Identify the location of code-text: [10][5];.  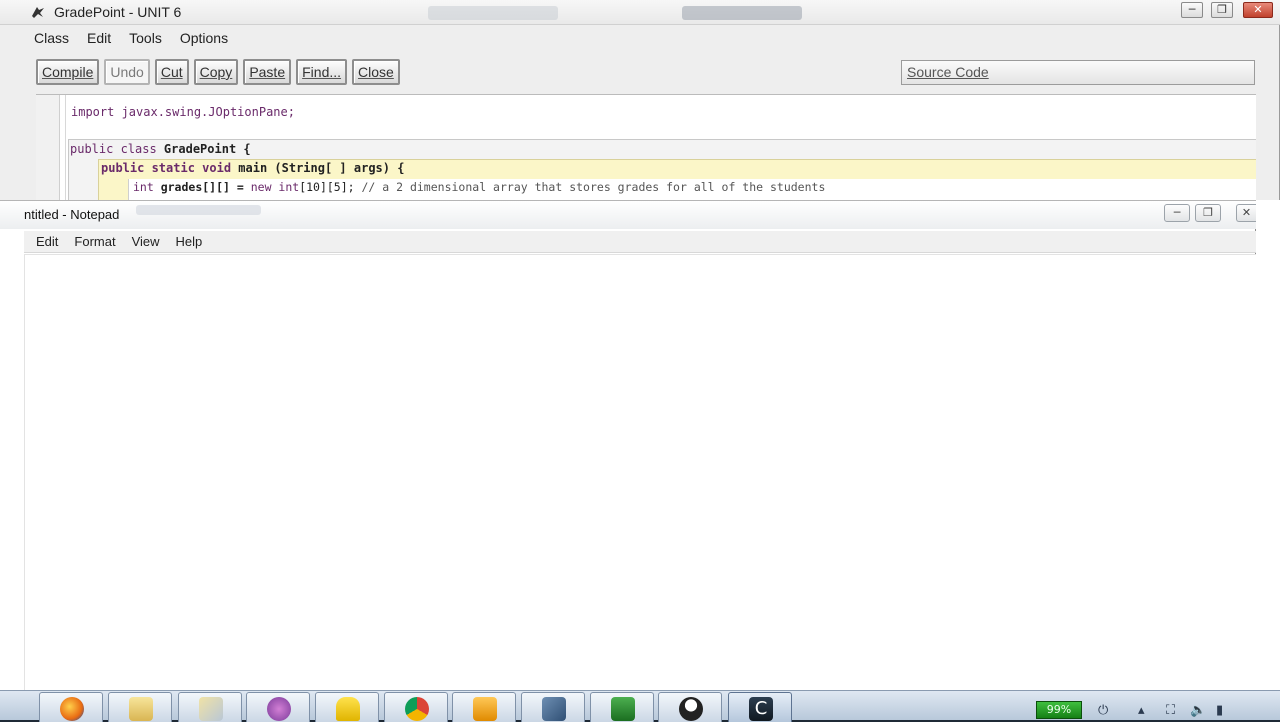
(330, 187).